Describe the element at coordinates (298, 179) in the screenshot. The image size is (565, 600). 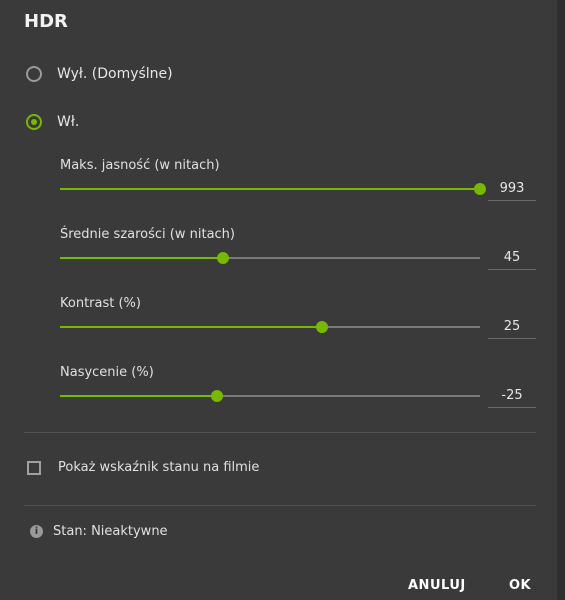
I see `slider-max-brightness: Maks. jasność (w nitach) 993` at that location.